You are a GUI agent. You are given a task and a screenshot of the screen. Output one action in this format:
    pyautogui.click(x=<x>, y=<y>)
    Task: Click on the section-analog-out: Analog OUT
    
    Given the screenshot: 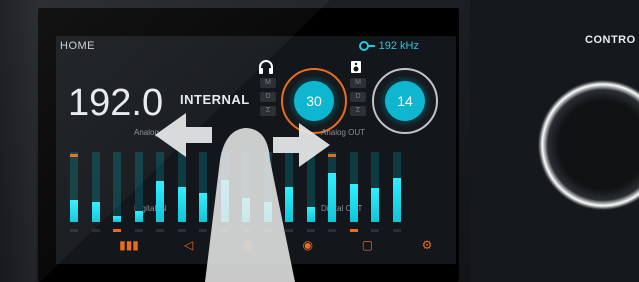 What is the action you would take?
    pyautogui.click(x=343, y=132)
    